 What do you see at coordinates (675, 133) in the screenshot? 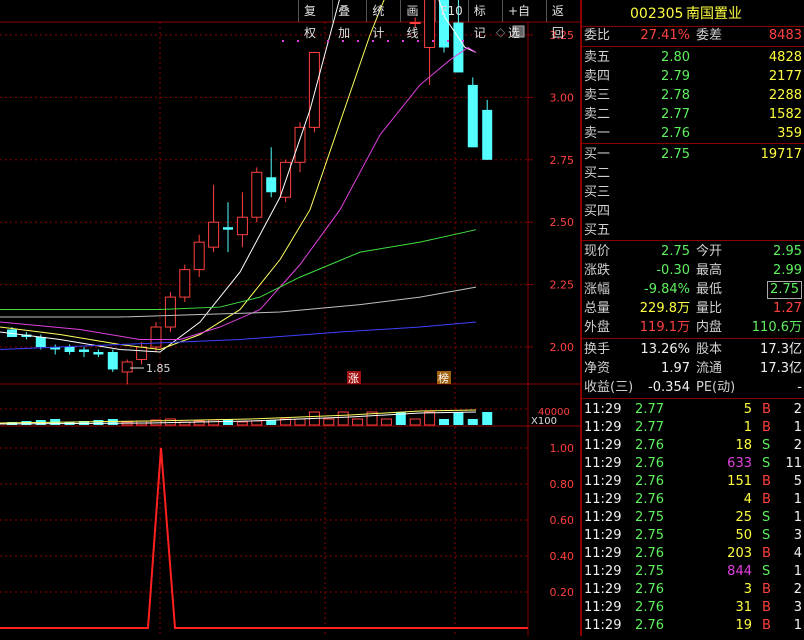
I see `ask-price: 2.76` at bounding box center [675, 133].